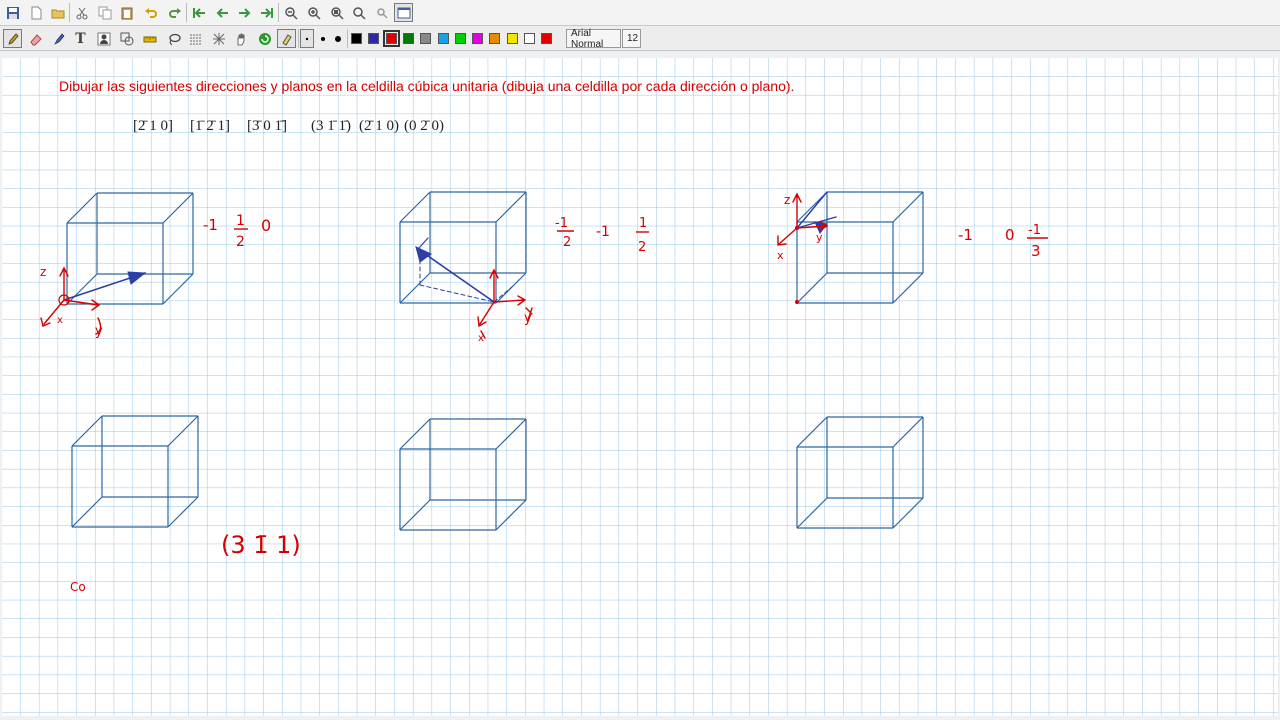  I want to click on axis-x-label-3: x, so click(780, 255).